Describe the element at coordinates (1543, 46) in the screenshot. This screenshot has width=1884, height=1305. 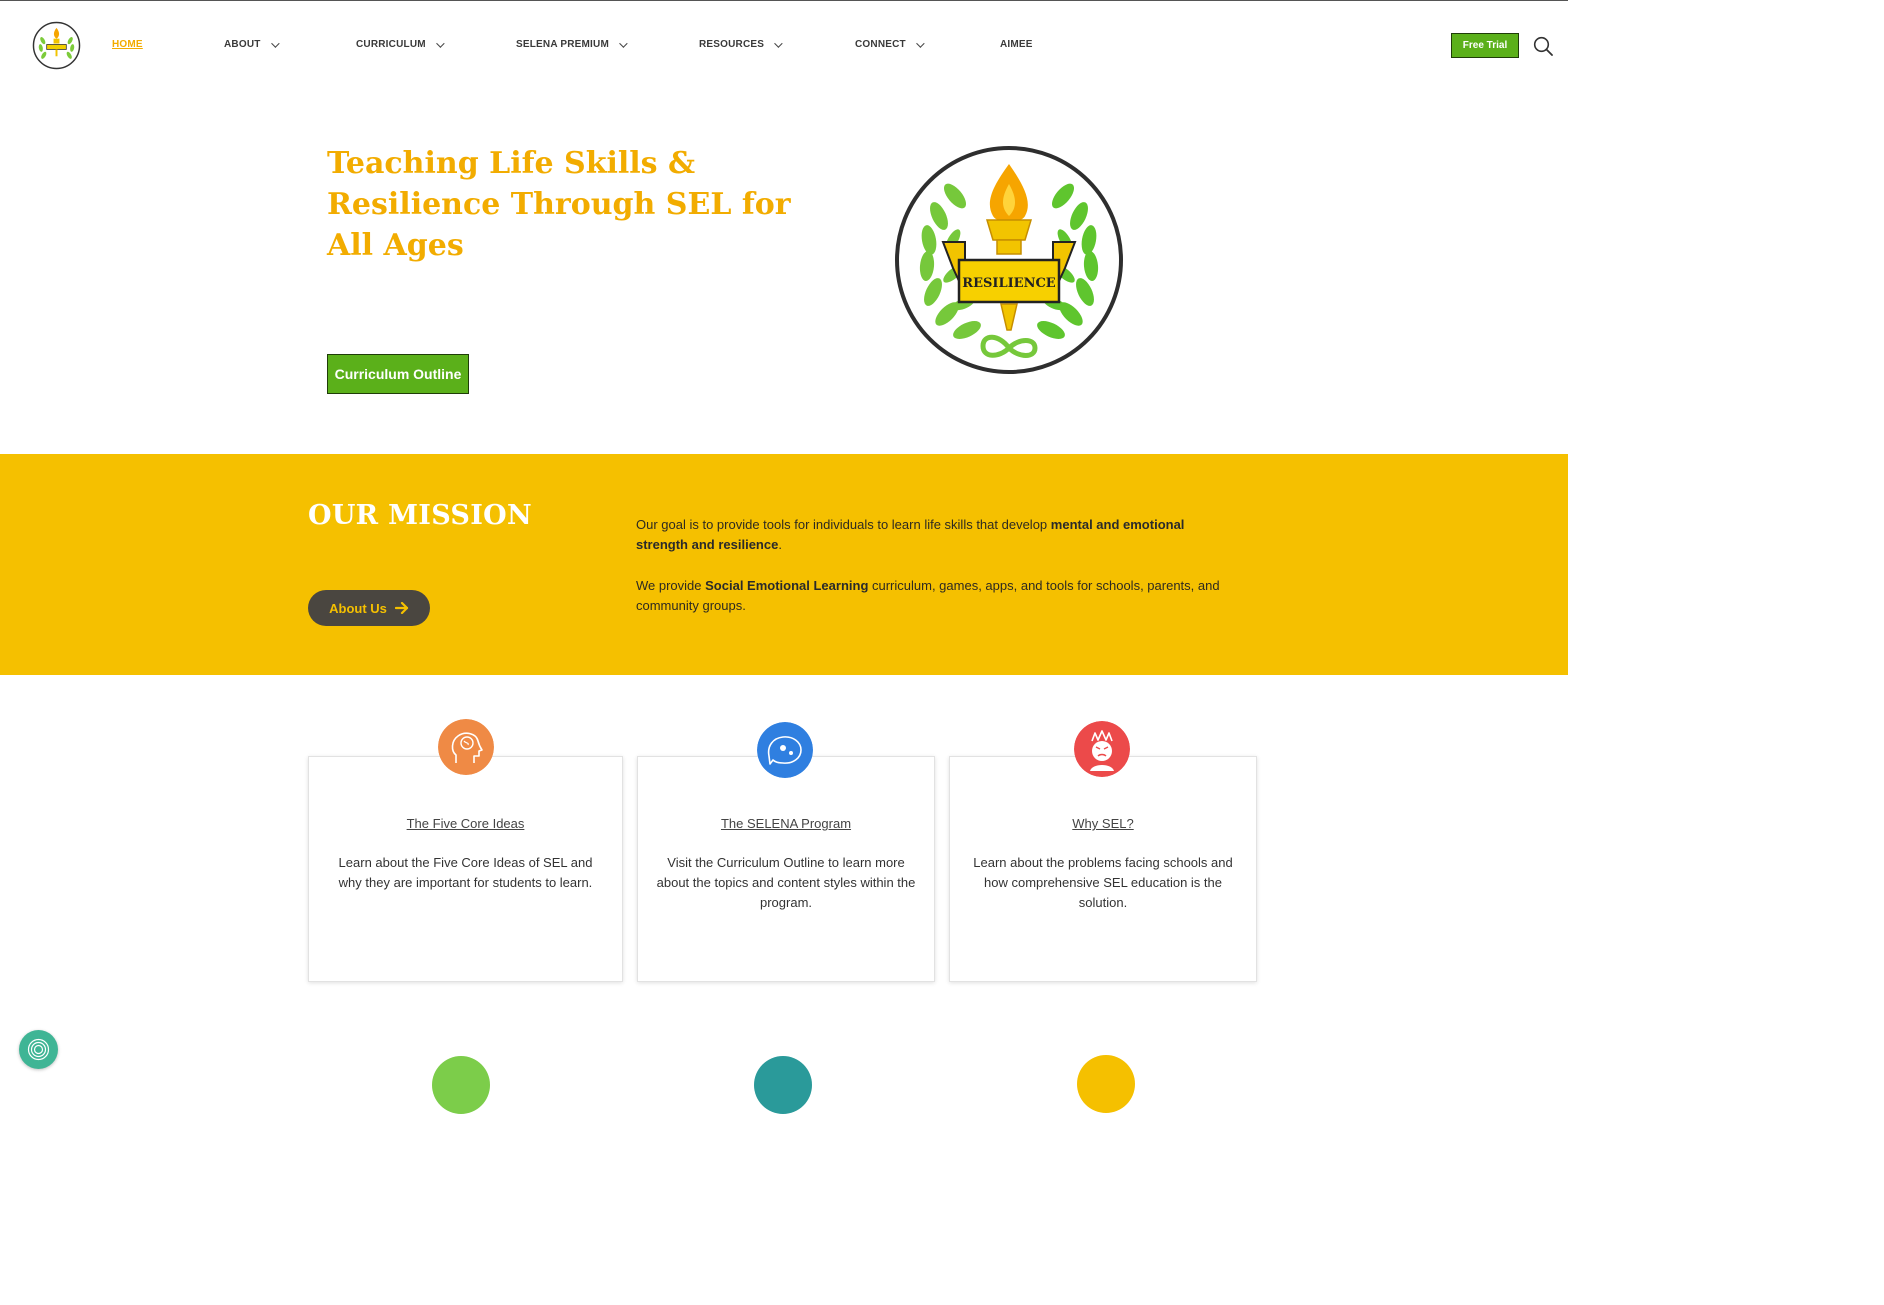
I see `search-icon` at that location.